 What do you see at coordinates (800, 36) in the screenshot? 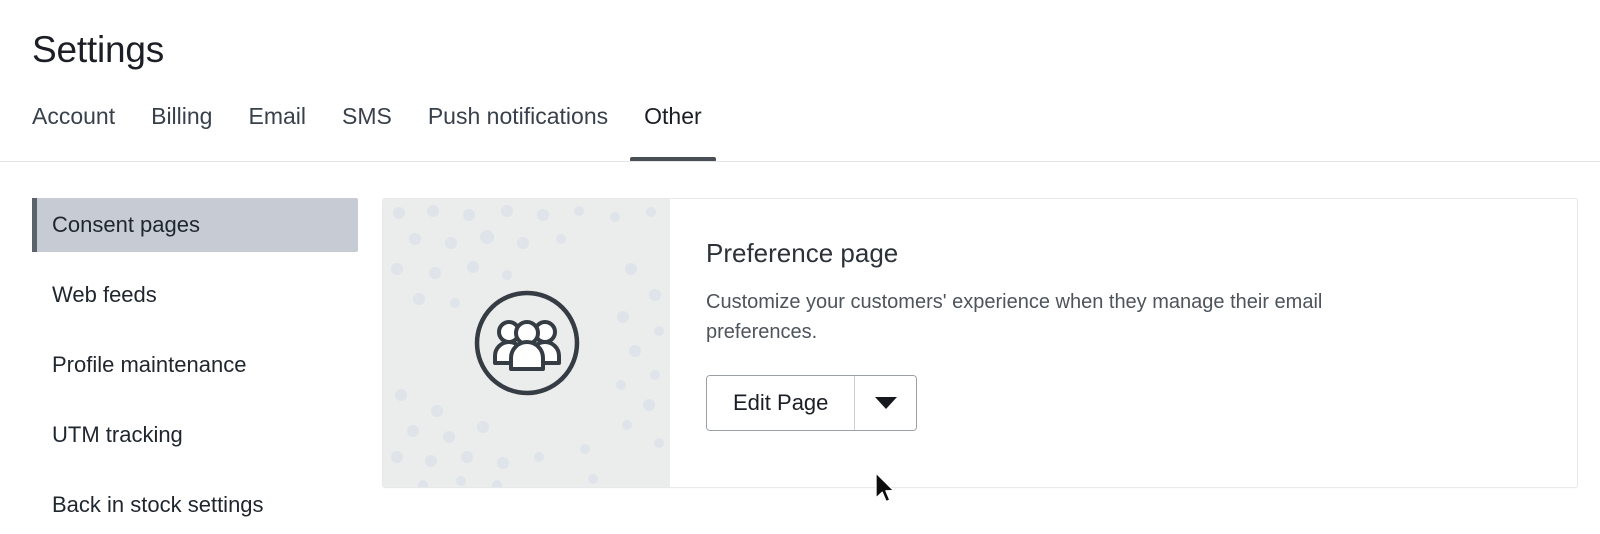
I see `page-header: Settings` at bounding box center [800, 36].